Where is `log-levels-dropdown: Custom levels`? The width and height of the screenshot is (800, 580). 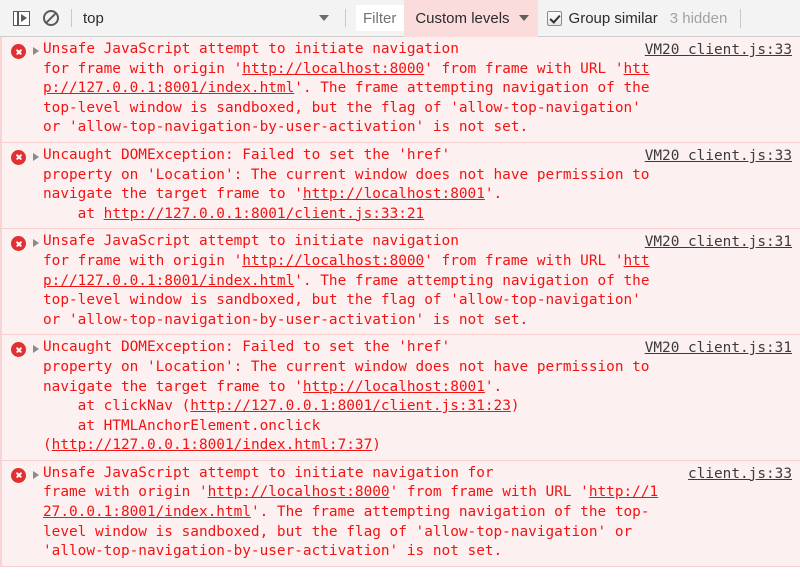
log-levels-dropdown: Custom levels is located at coordinates (471, 18).